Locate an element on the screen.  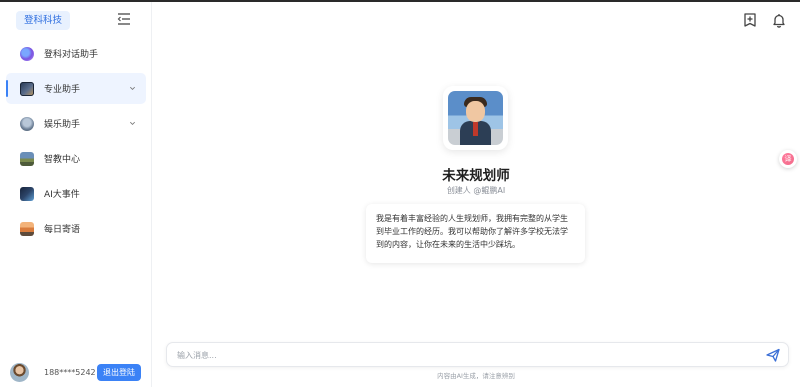
message-input is located at coordinates (462, 355).